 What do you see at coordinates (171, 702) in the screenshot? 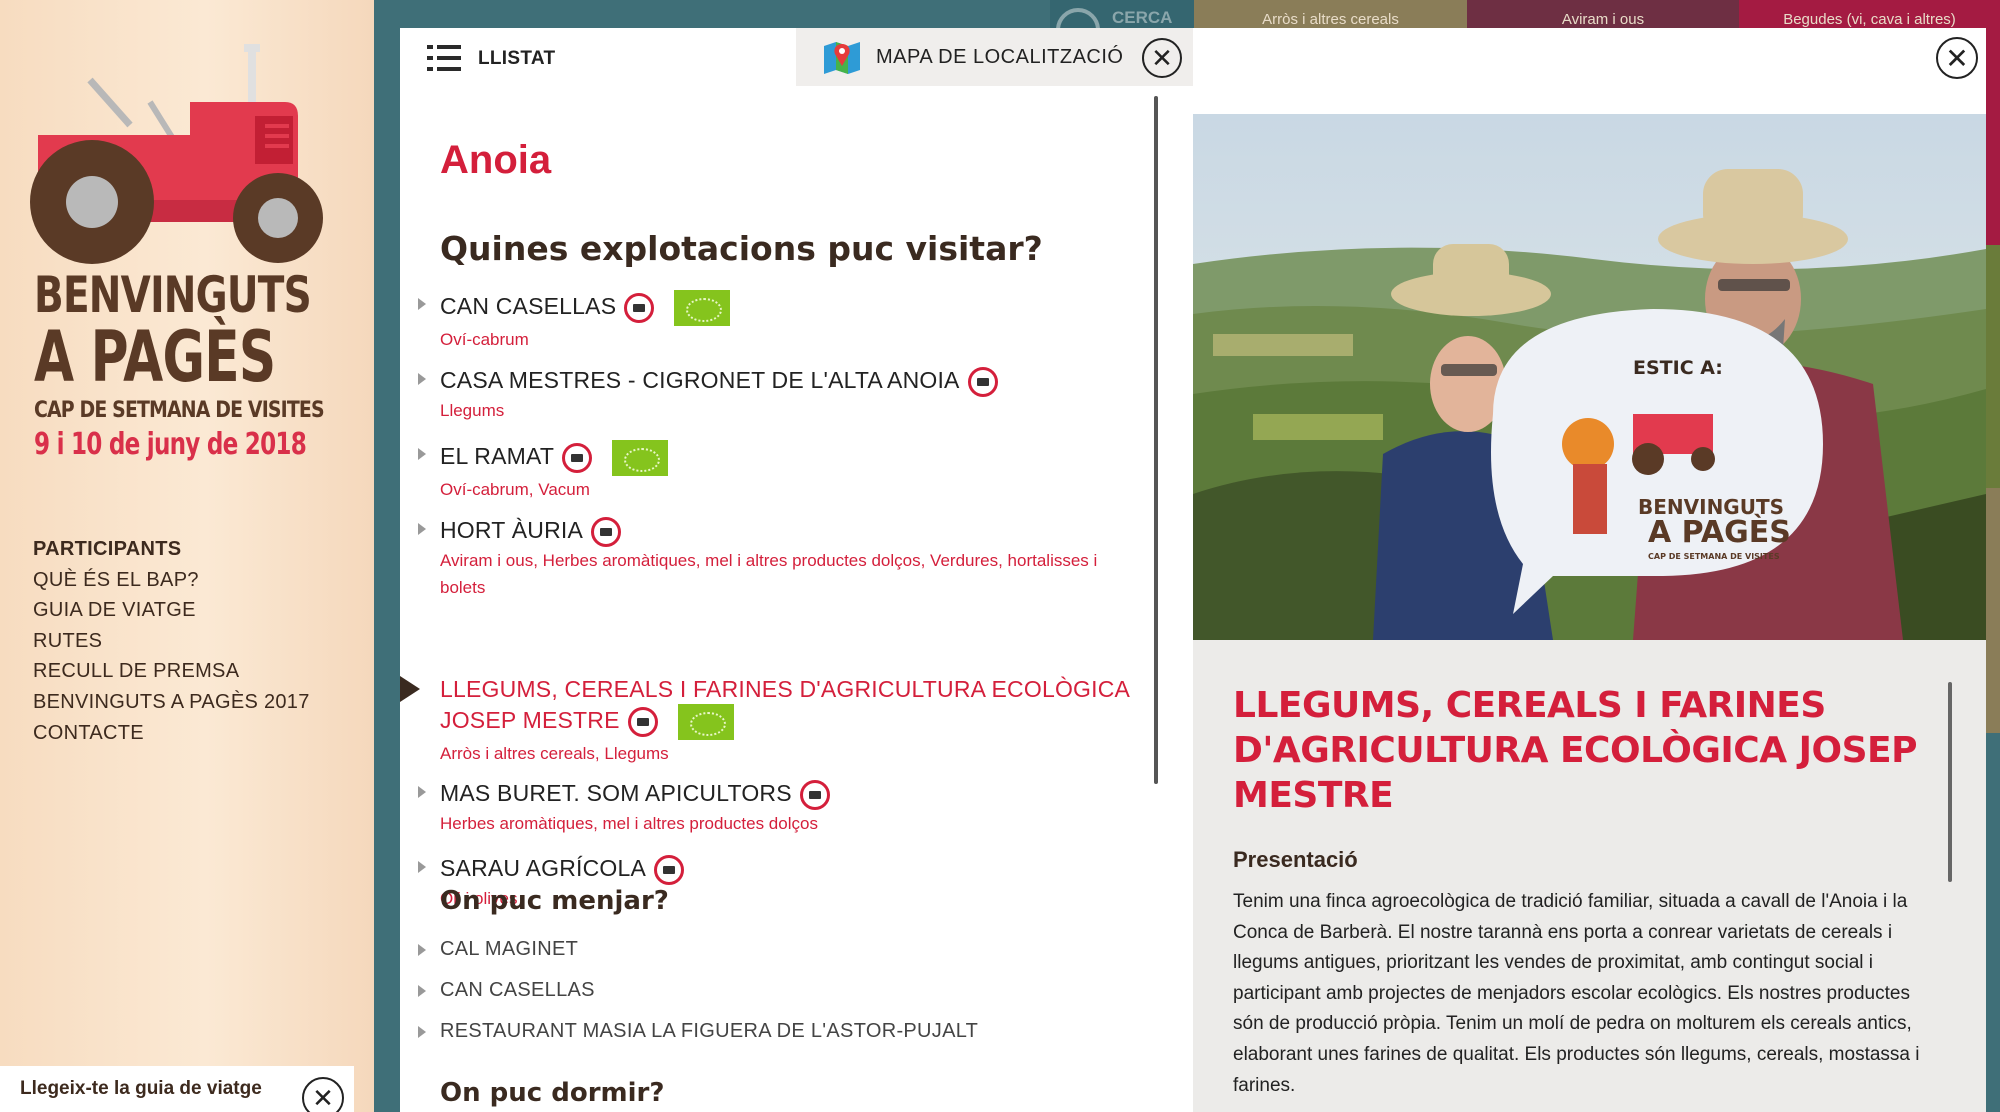
I see `sidebar-item-bap-2017: BENVINGUTS A PAGÈS 2017` at bounding box center [171, 702].